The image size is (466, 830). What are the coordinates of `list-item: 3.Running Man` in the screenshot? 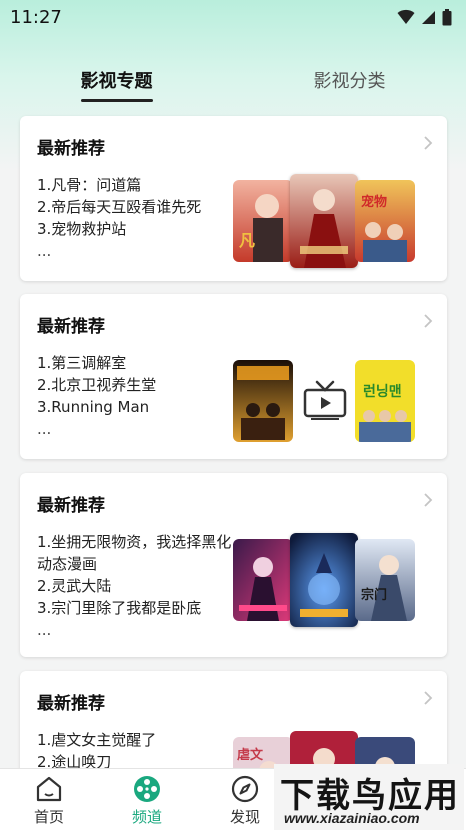 It's located at (137, 407).